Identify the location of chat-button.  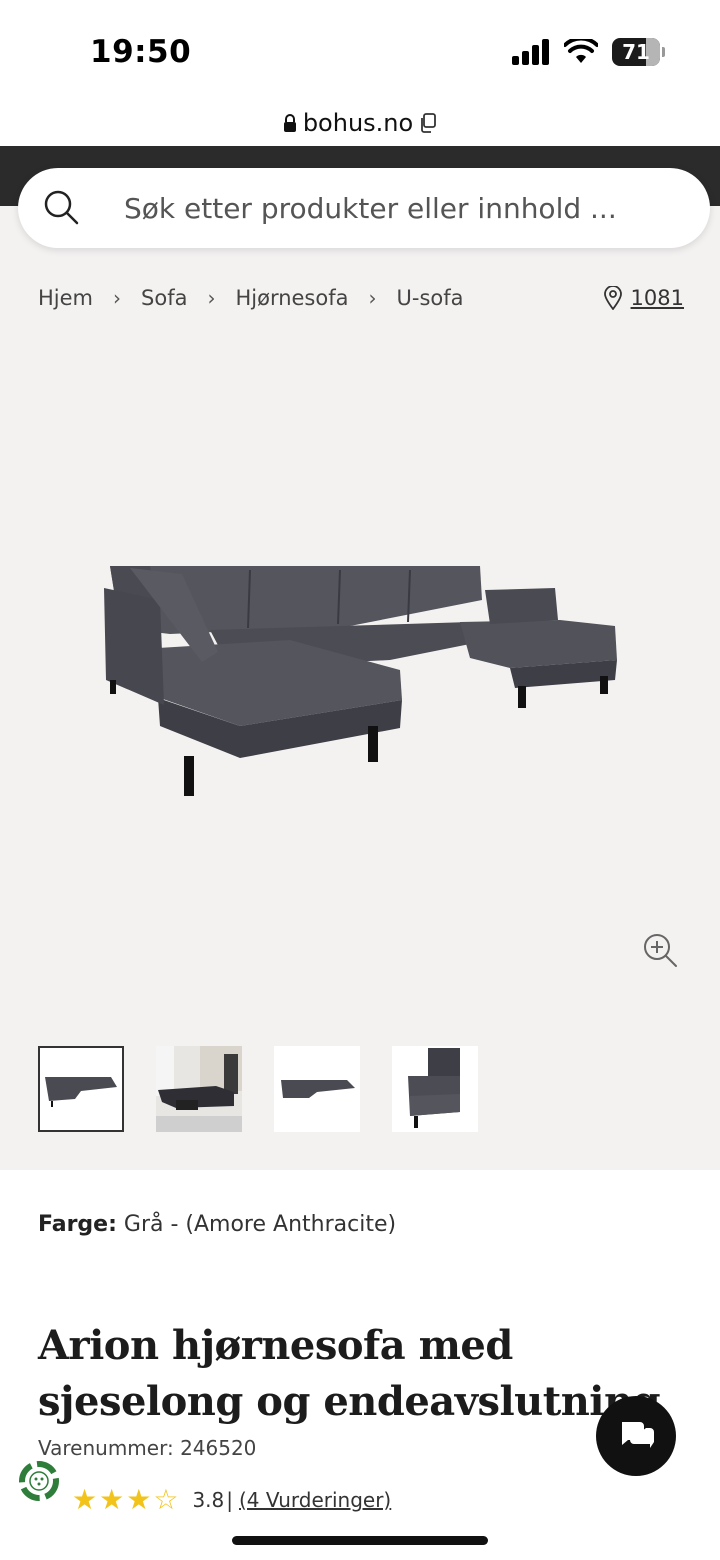
(636, 1436).